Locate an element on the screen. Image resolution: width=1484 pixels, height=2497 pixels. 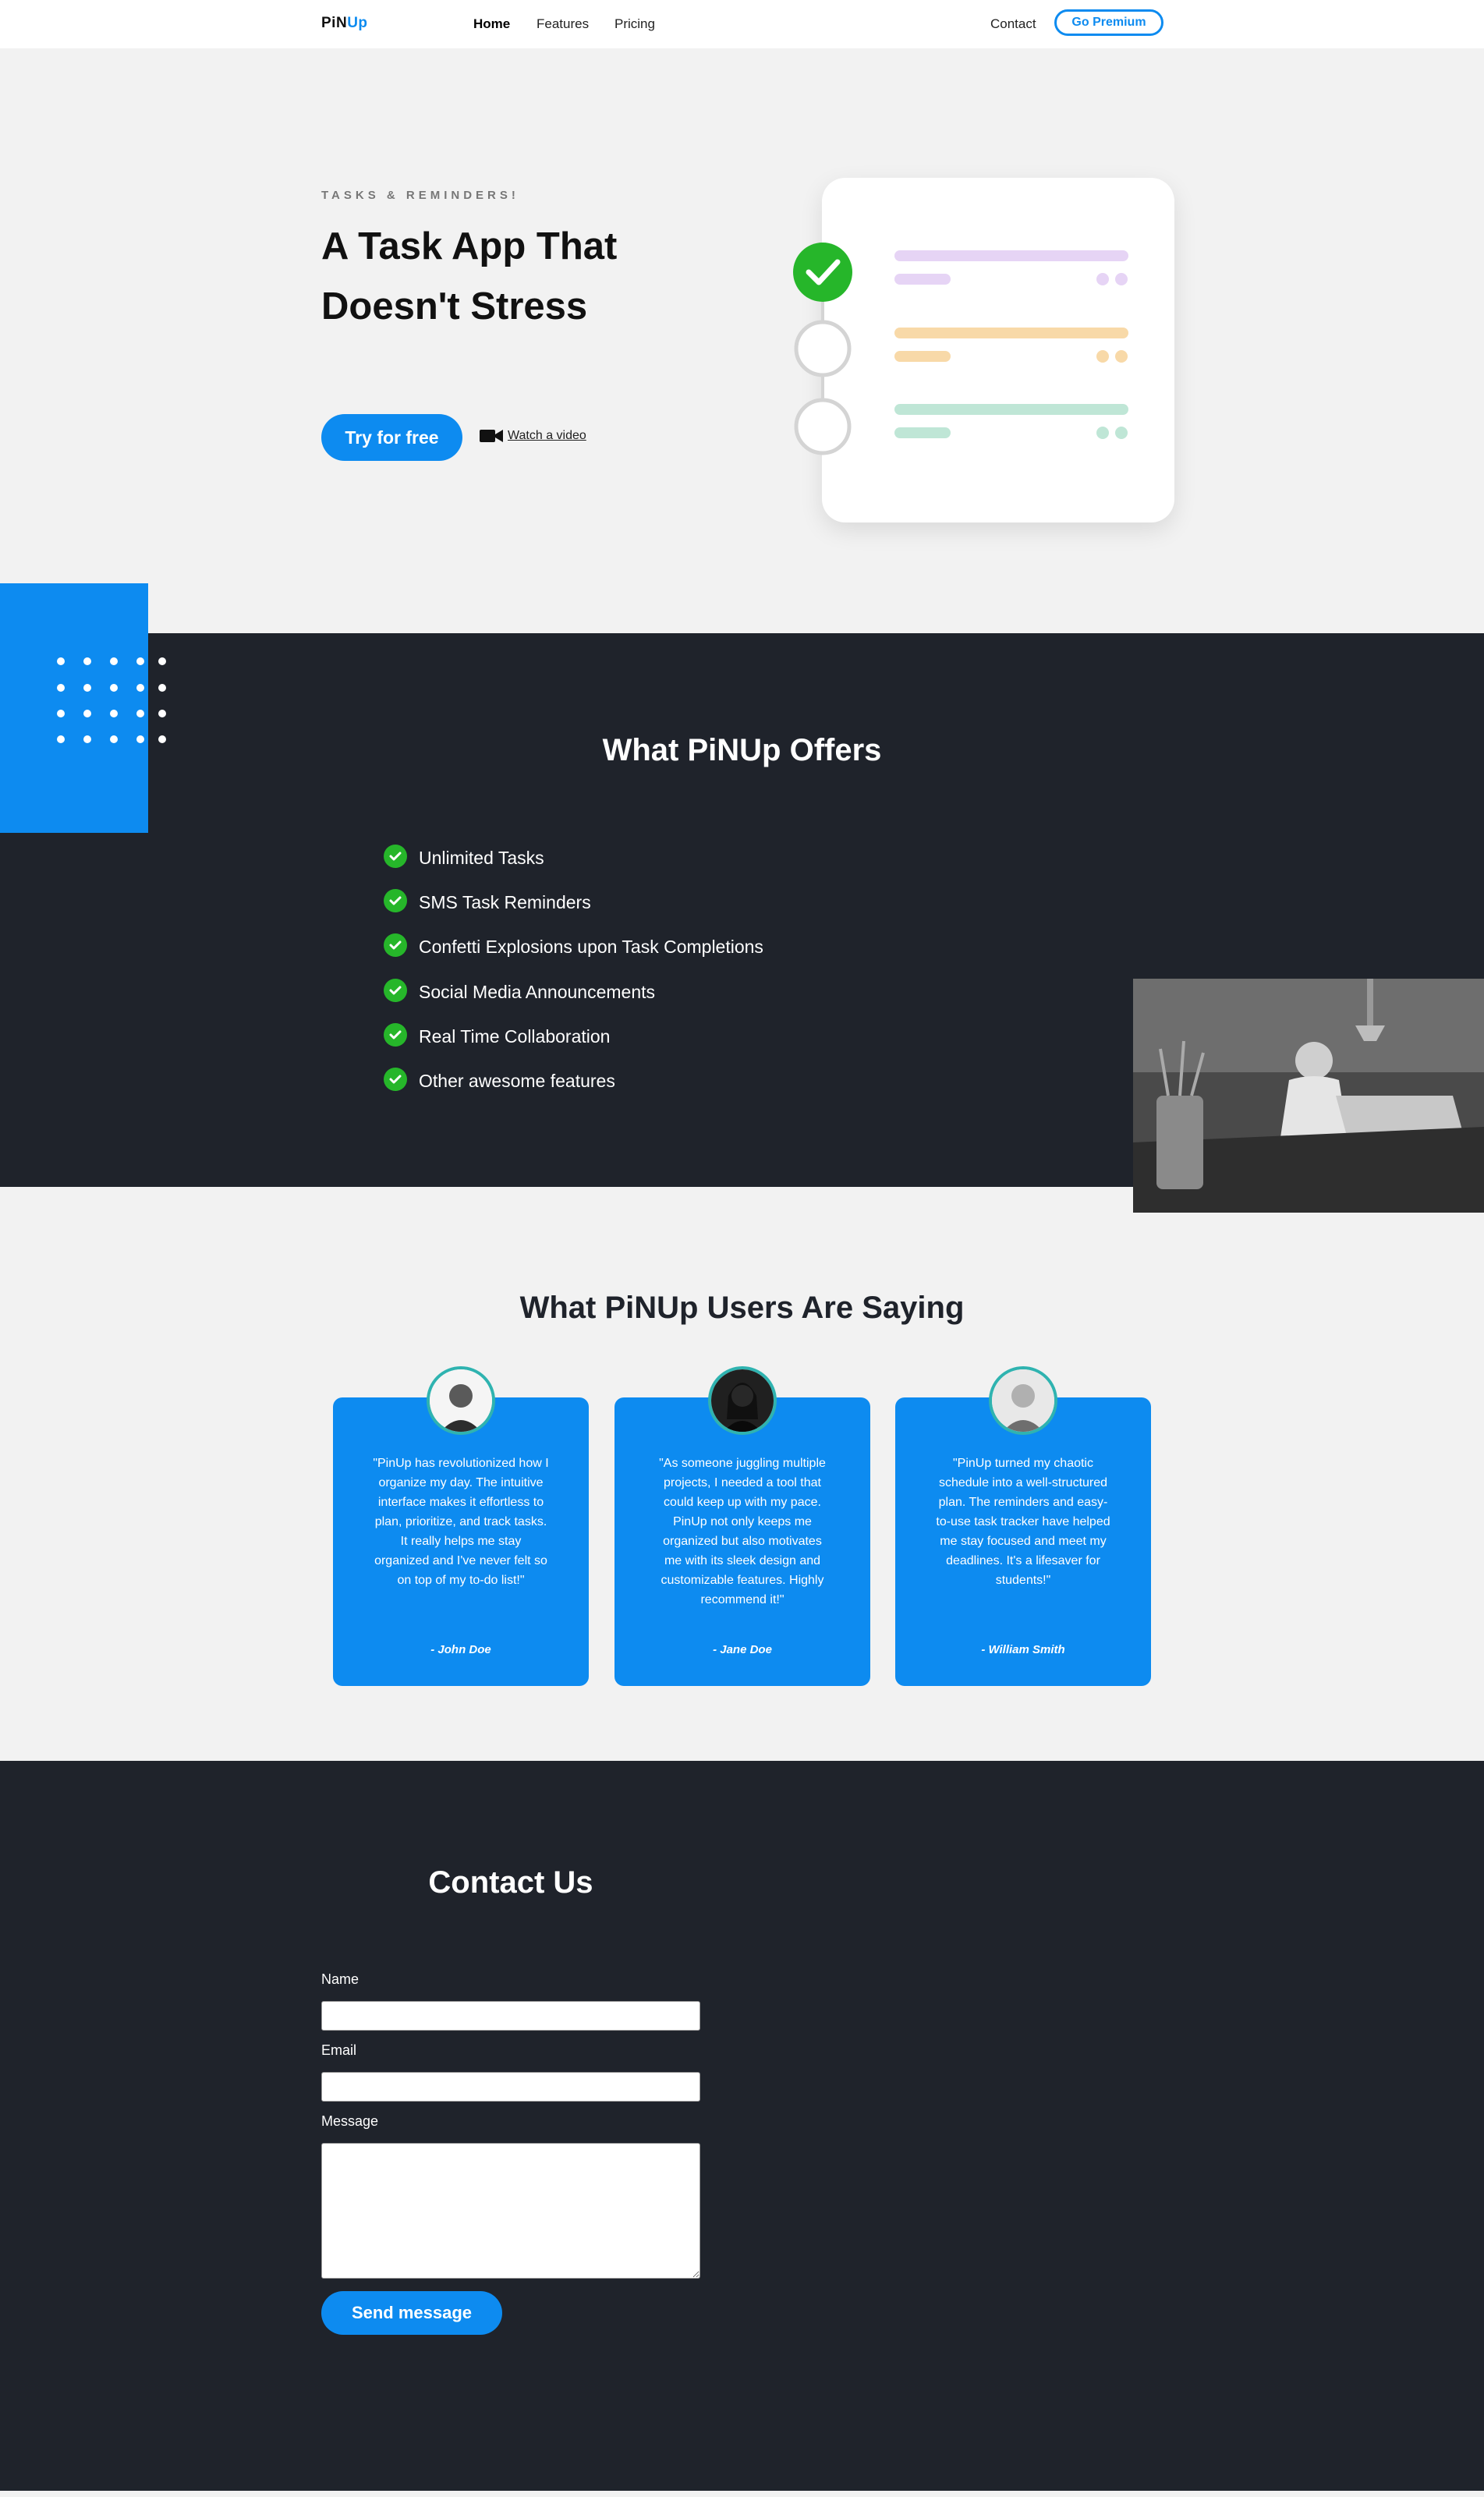
video-camera-icon is located at coordinates (491, 436).